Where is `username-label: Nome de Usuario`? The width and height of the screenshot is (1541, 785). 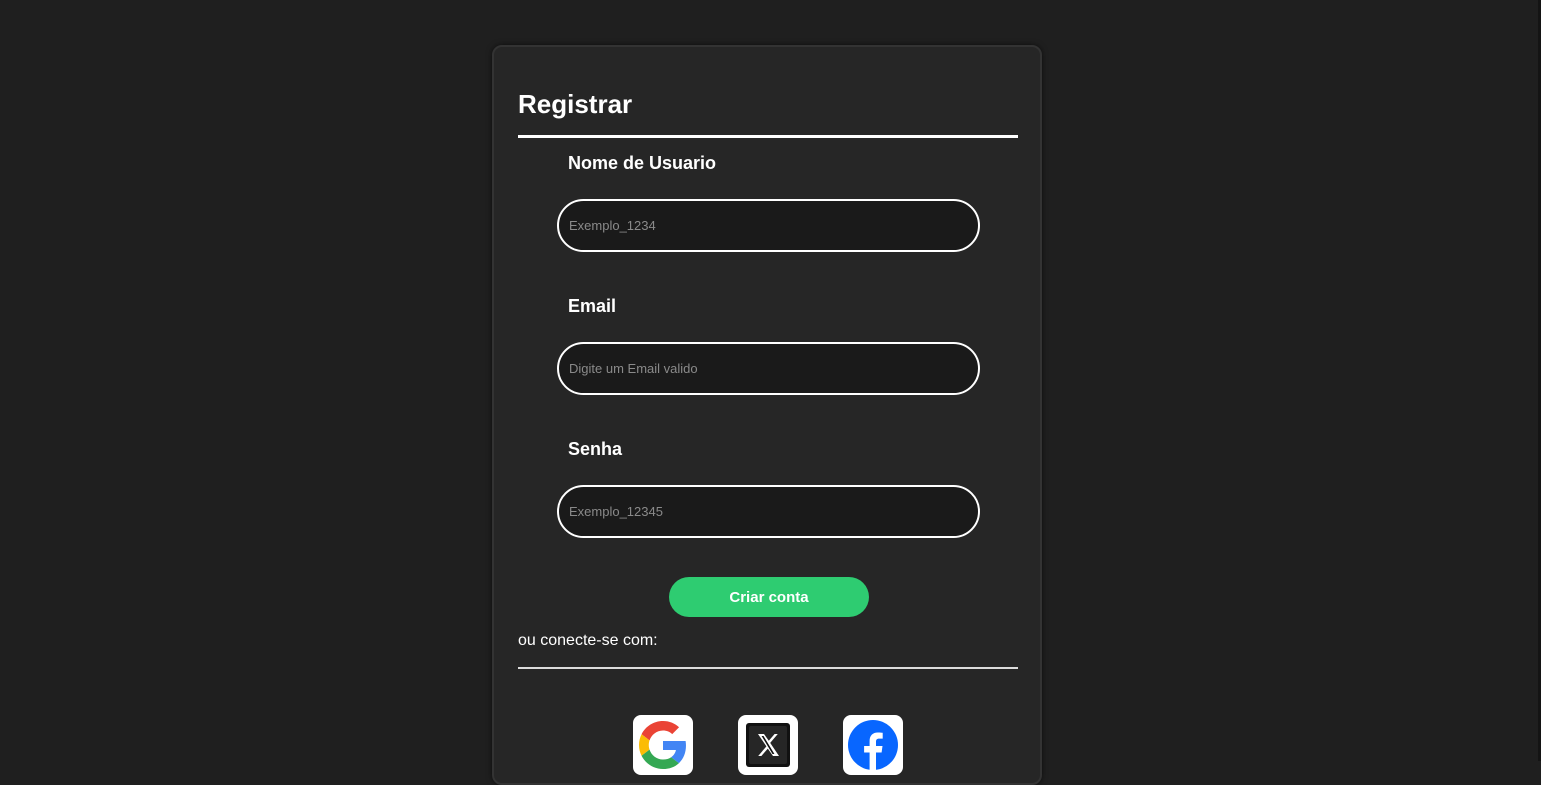 username-label: Nome de Usuario is located at coordinates (642, 163).